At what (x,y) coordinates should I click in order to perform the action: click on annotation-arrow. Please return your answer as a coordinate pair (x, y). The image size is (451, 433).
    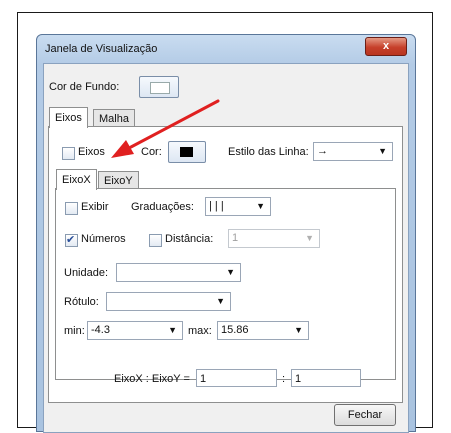
    Looking at the image, I should click on (165, 128).